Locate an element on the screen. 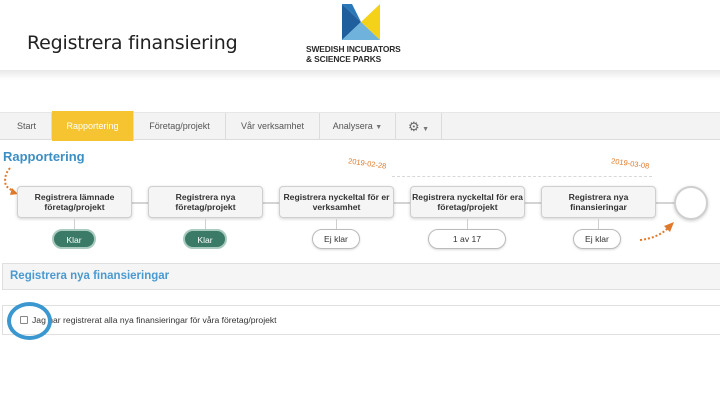 This screenshot has width=720, height=405. arrow-out-icon is located at coordinates (656, 231).